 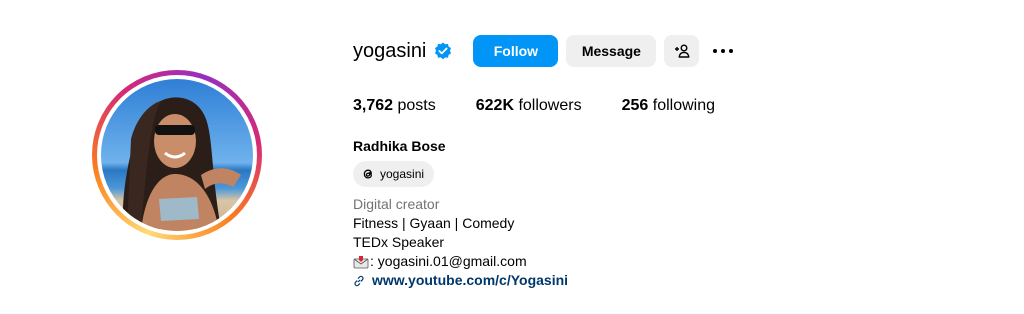 I want to click on profile-stats: 3,762 posts 622K followers 256 following, so click(x=554, y=106).